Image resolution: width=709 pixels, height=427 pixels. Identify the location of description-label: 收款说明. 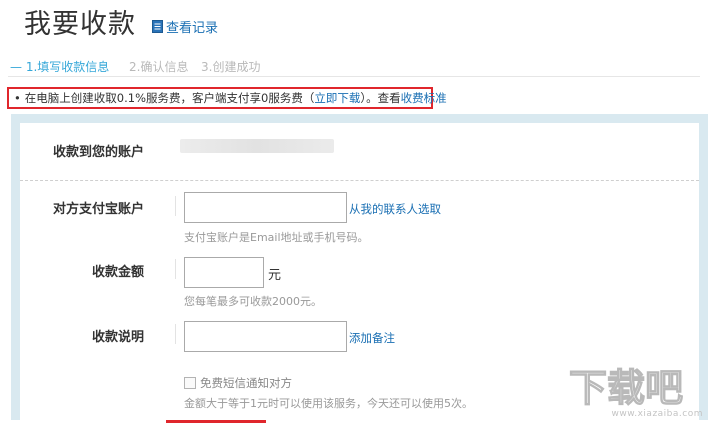
(117, 337).